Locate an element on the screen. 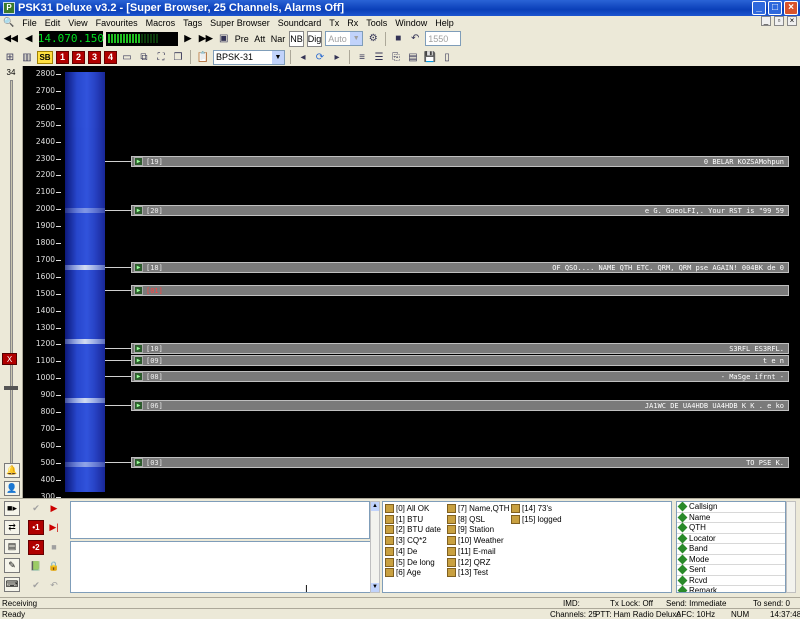 This screenshot has height=619, width=800. accept-icon: ✔ is located at coordinates (36, 585).